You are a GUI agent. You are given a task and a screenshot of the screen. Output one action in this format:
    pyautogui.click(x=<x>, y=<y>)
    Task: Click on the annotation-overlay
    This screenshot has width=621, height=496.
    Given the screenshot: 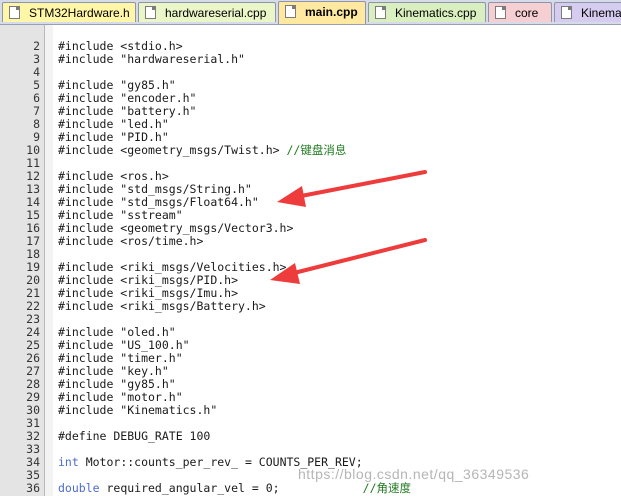 What is the action you would take?
    pyautogui.click(x=348, y=227)
    